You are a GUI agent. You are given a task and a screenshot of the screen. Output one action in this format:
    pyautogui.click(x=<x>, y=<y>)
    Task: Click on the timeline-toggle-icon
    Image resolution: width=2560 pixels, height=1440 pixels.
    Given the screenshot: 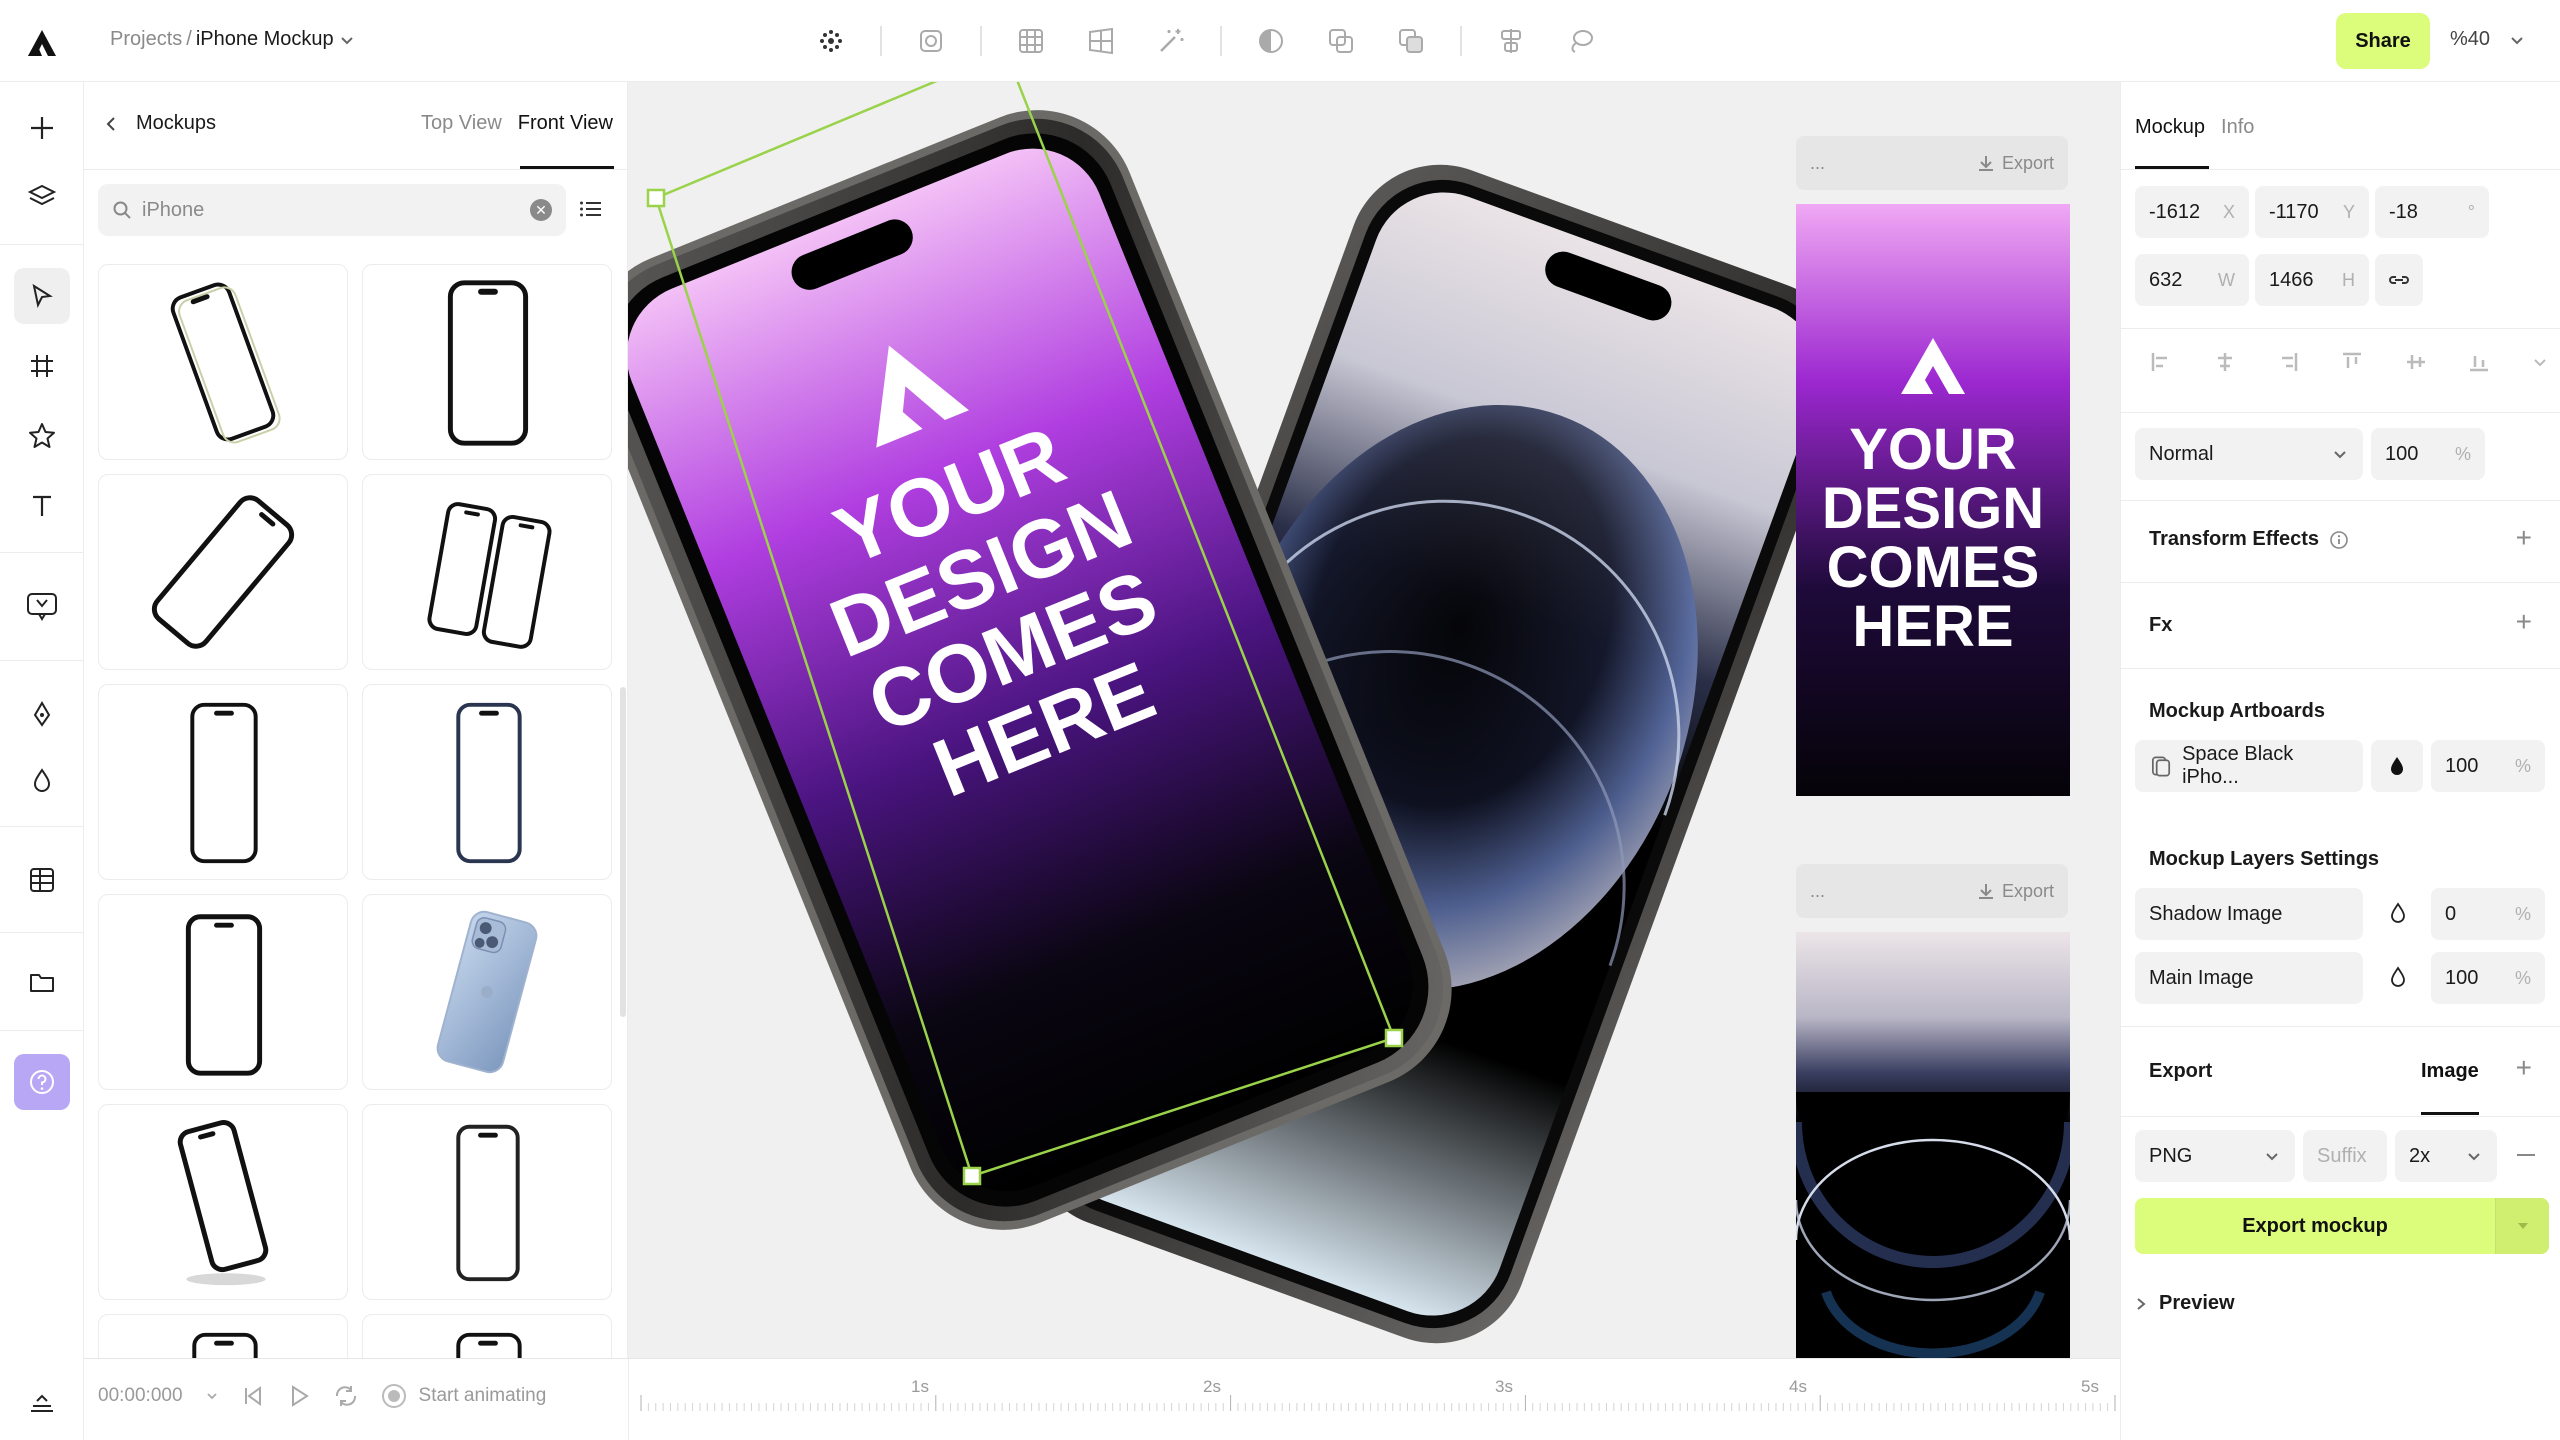 What is the action you would take?
    pyautogui.click(x=42, y=1402)
    